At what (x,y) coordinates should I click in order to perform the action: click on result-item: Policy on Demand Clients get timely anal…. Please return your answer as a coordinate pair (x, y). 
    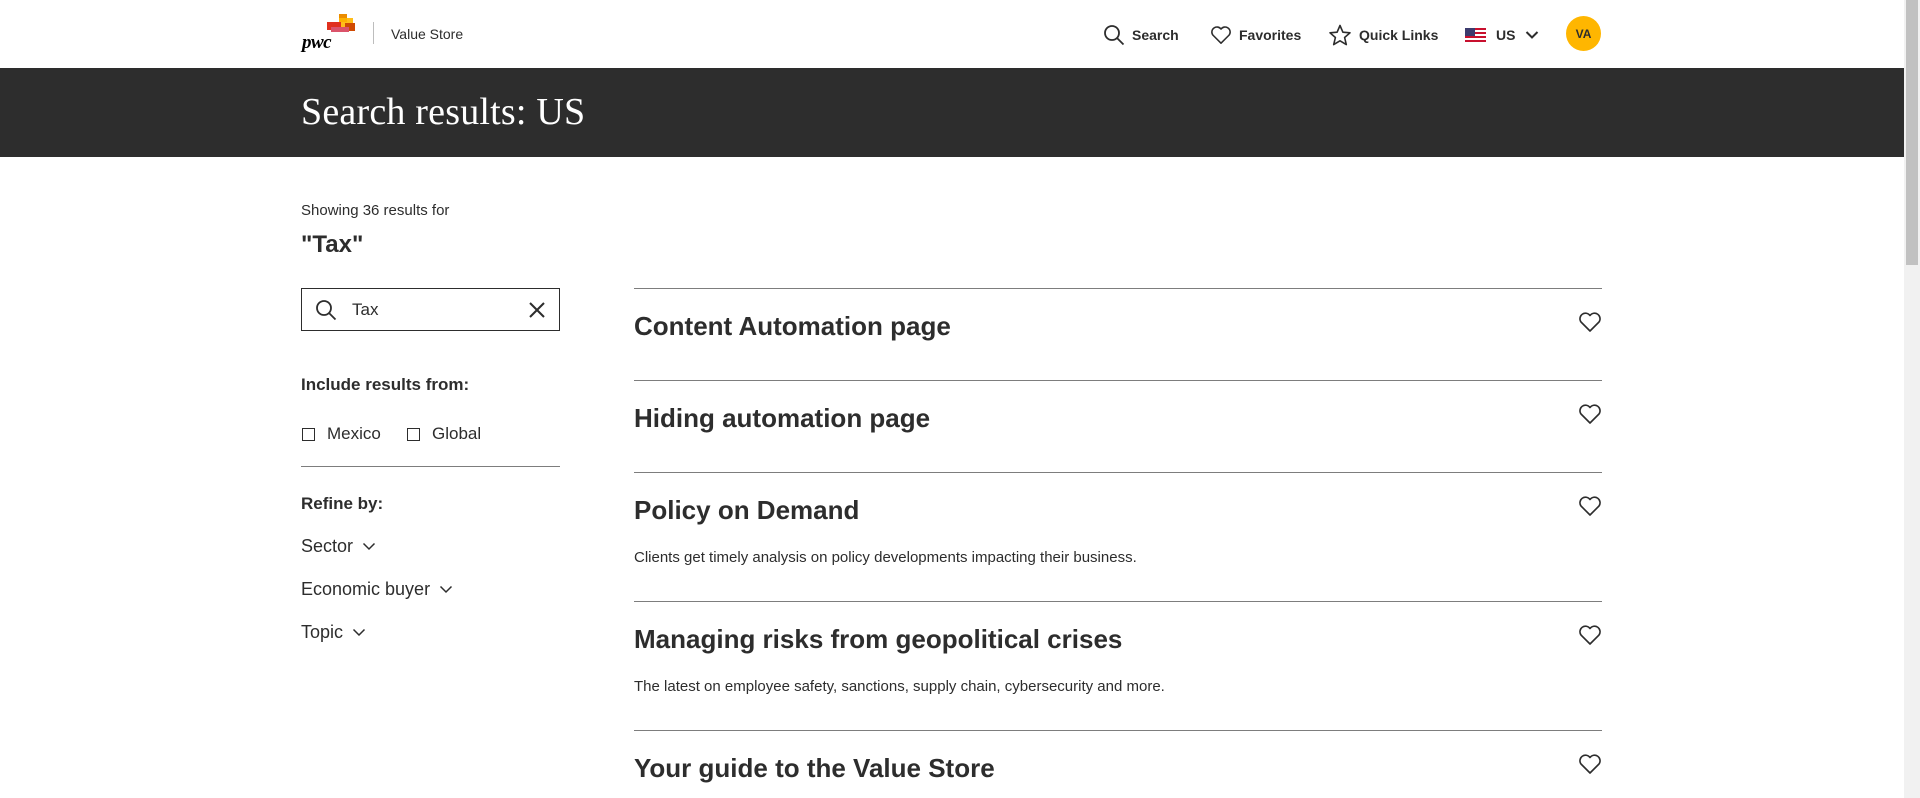
    Looking at the image, I should click on (1118, 536).